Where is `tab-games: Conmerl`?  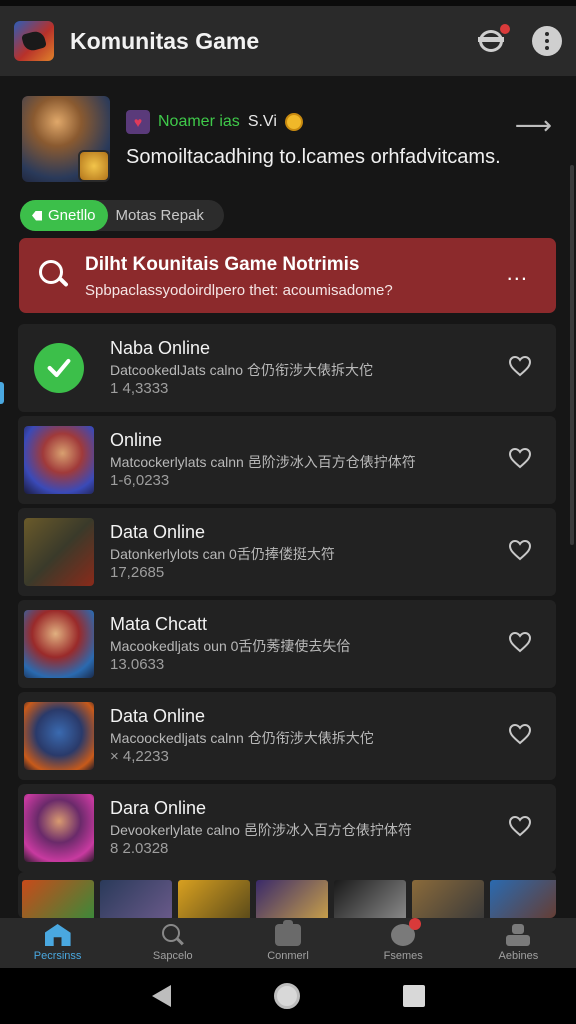 tab-games: Conmerl is located at coordinates (287, 943).